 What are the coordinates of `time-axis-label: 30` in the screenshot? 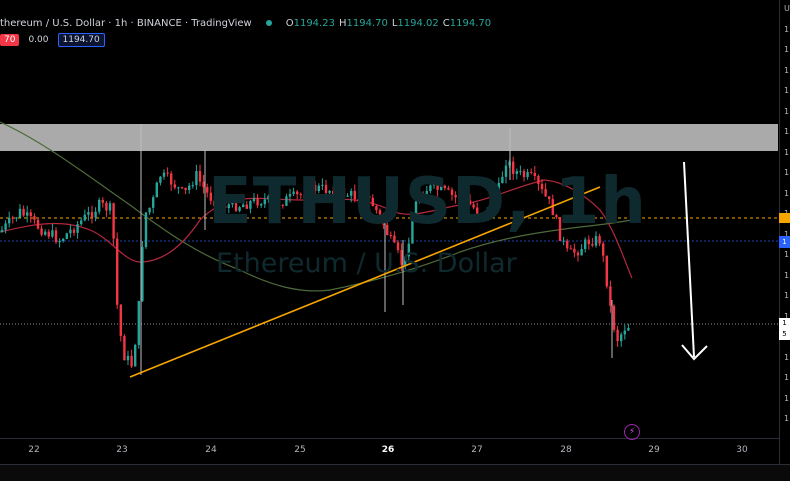 It's located at (742, 450).